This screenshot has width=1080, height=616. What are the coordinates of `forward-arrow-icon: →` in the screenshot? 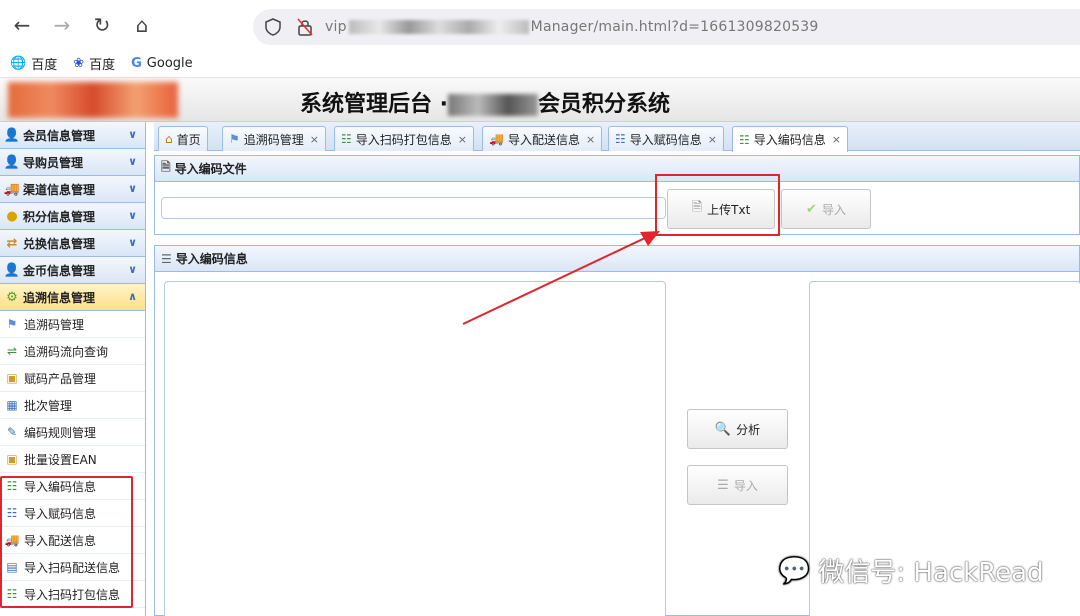 It's located at (62, 25).